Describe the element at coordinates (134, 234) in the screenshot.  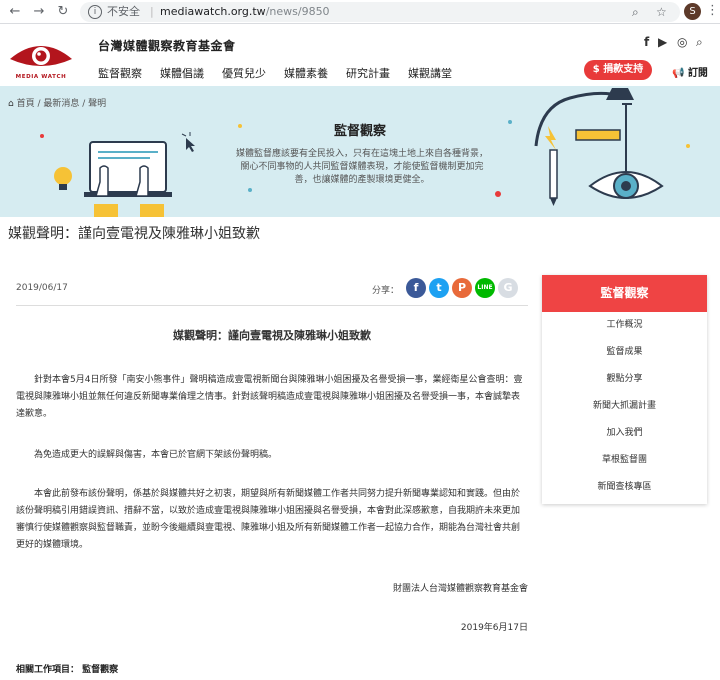
I see `page-title: 媒觀聲明：謹向壹電視及陳雅琳小姐致歉` at that location.